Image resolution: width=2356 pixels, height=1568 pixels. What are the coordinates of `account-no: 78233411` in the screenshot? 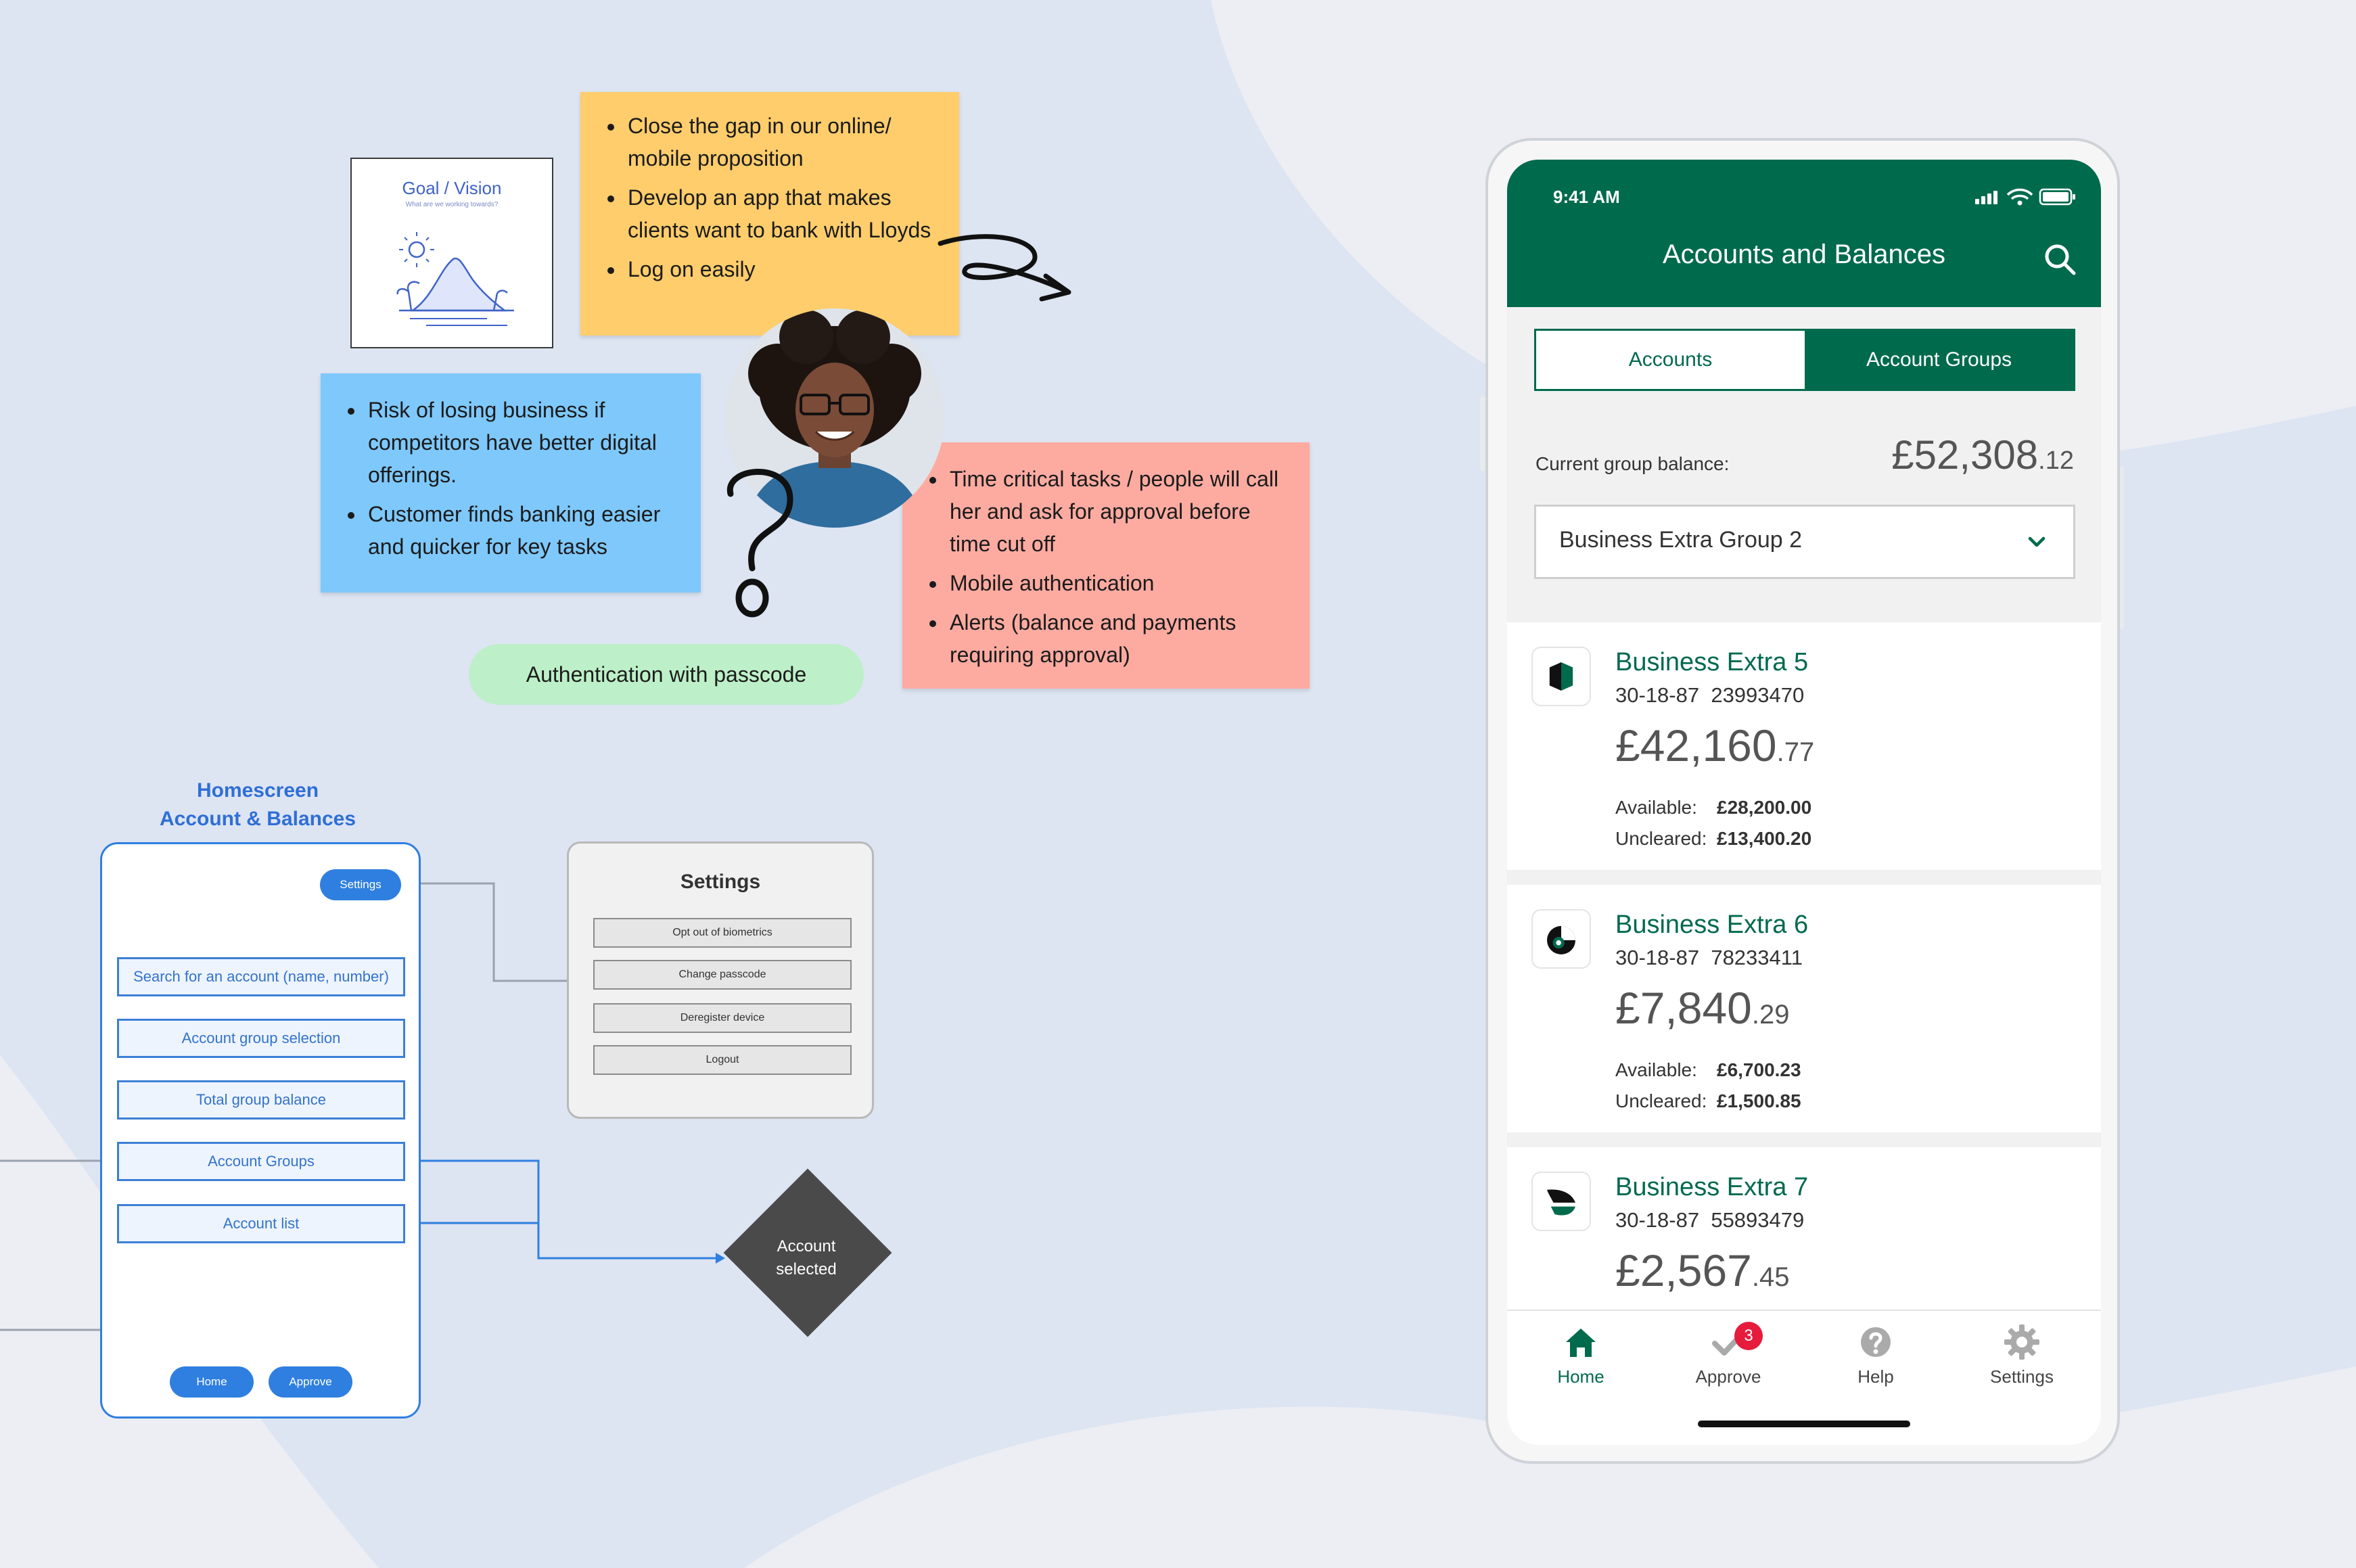 It's located at (1757, 958).